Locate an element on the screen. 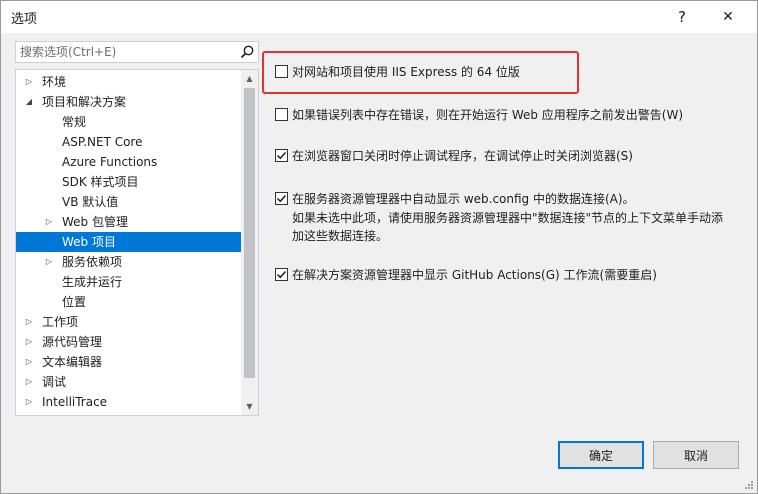  tree-item: Web 项目 is located at coordinates (129, 242).